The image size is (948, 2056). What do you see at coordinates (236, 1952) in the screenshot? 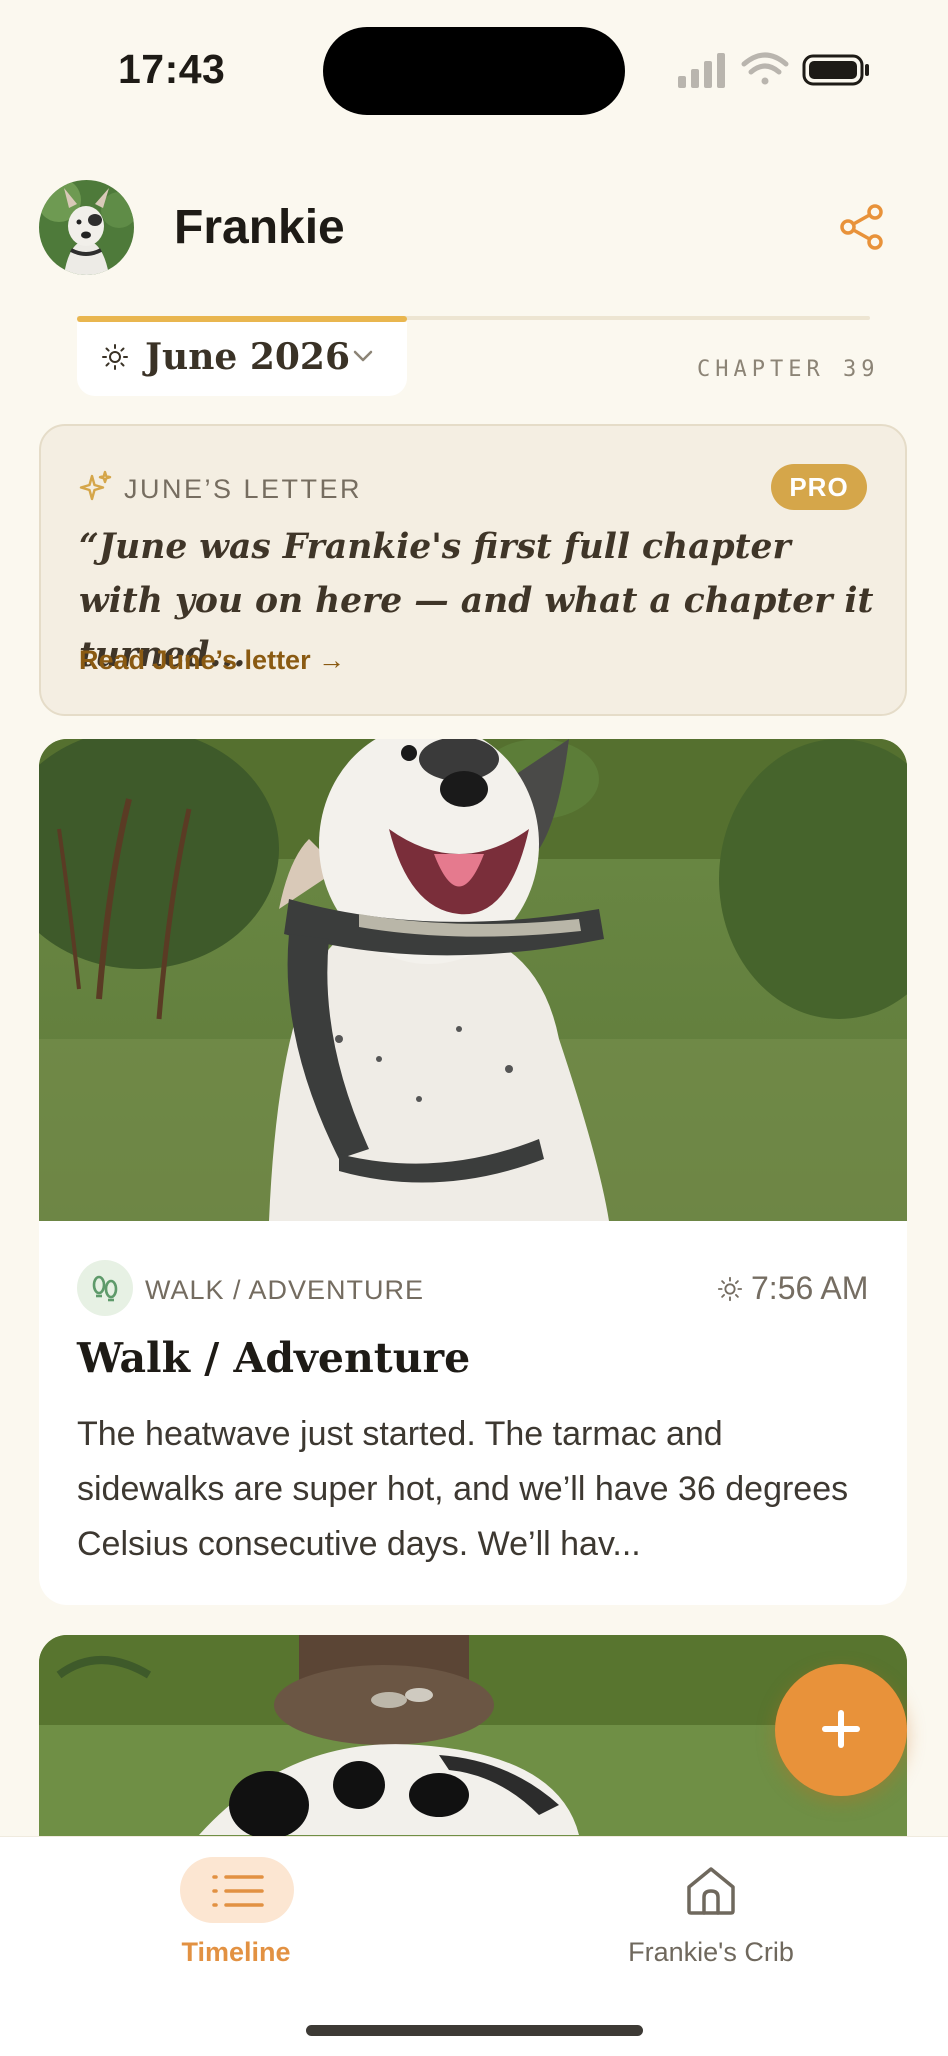
I see `nav-label-timeline: Timeline` at bounding box center [236, 1952].